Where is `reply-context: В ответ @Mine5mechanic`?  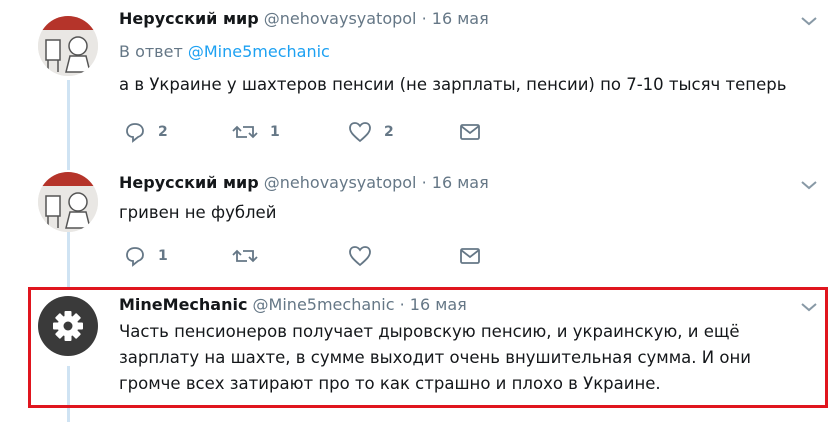
reply-context: В ответ @Mine5mechanic is located at coordinates (224, 52).